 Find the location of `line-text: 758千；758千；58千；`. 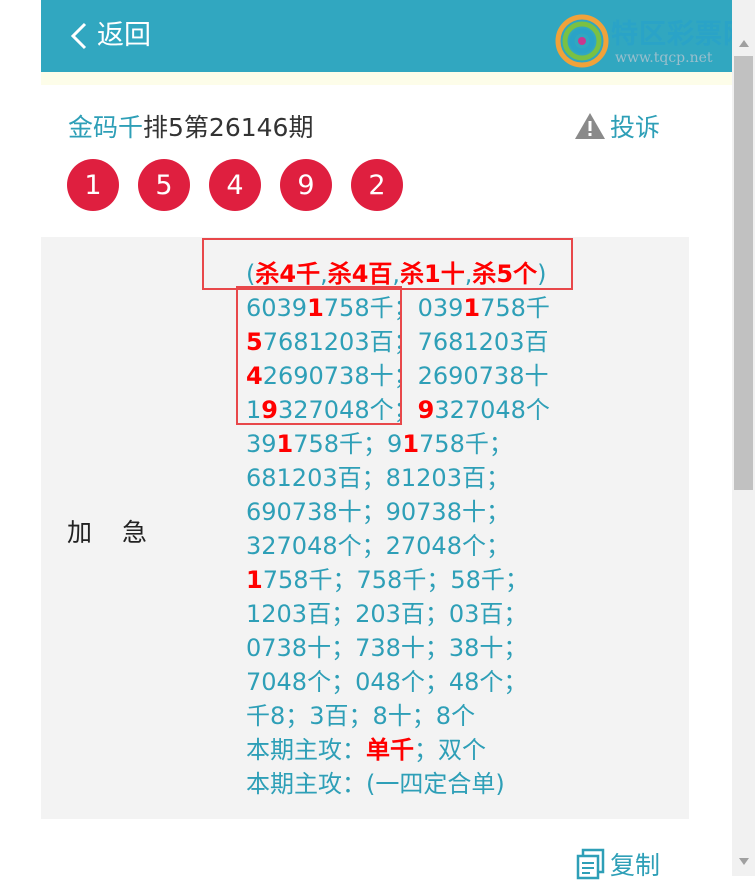

line-text: 758千；758千；58千； is located at coordinates (395, 580).